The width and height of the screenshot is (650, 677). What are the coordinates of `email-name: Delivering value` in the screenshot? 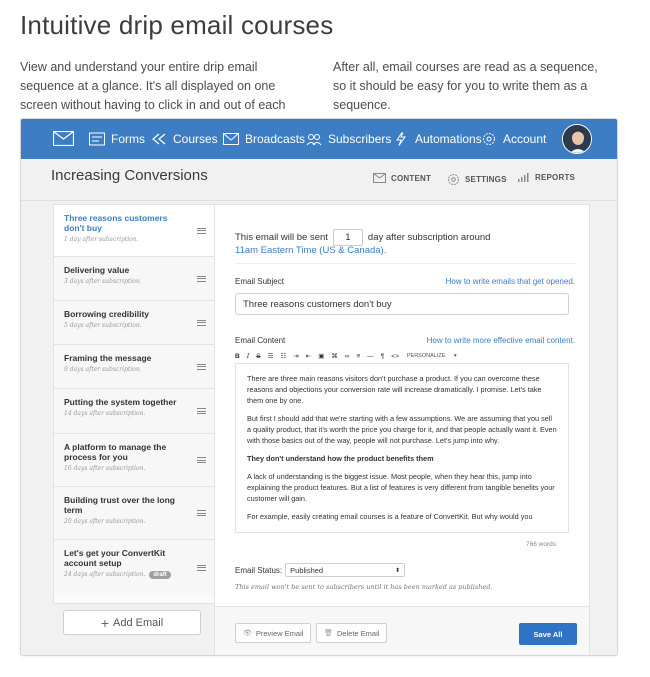 It's located at (97, 270).